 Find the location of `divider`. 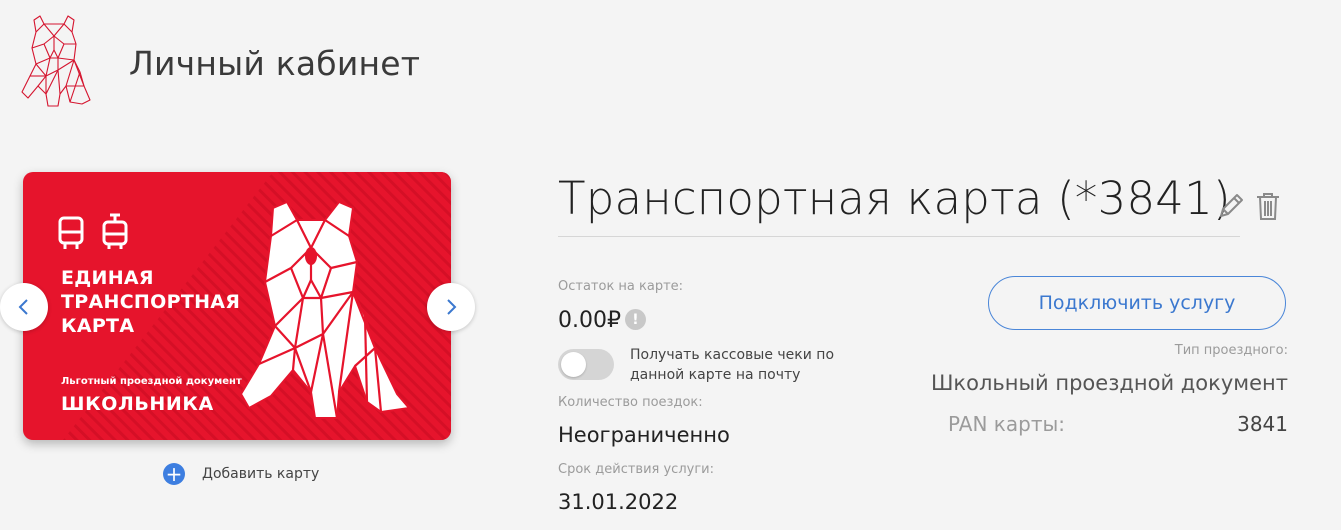

divider is located at coordinates (899, 236).